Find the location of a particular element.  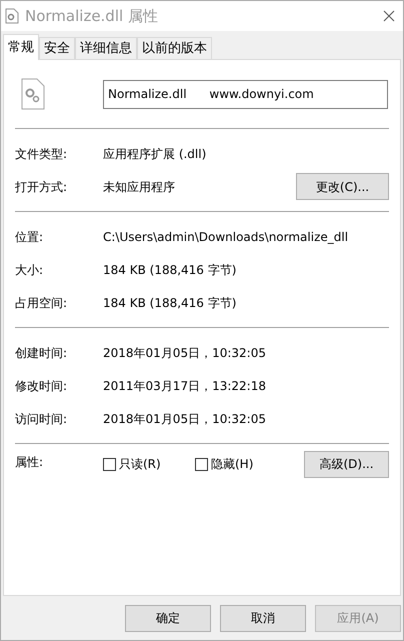

field-label: 属性: is located at coordinates (29, 462).